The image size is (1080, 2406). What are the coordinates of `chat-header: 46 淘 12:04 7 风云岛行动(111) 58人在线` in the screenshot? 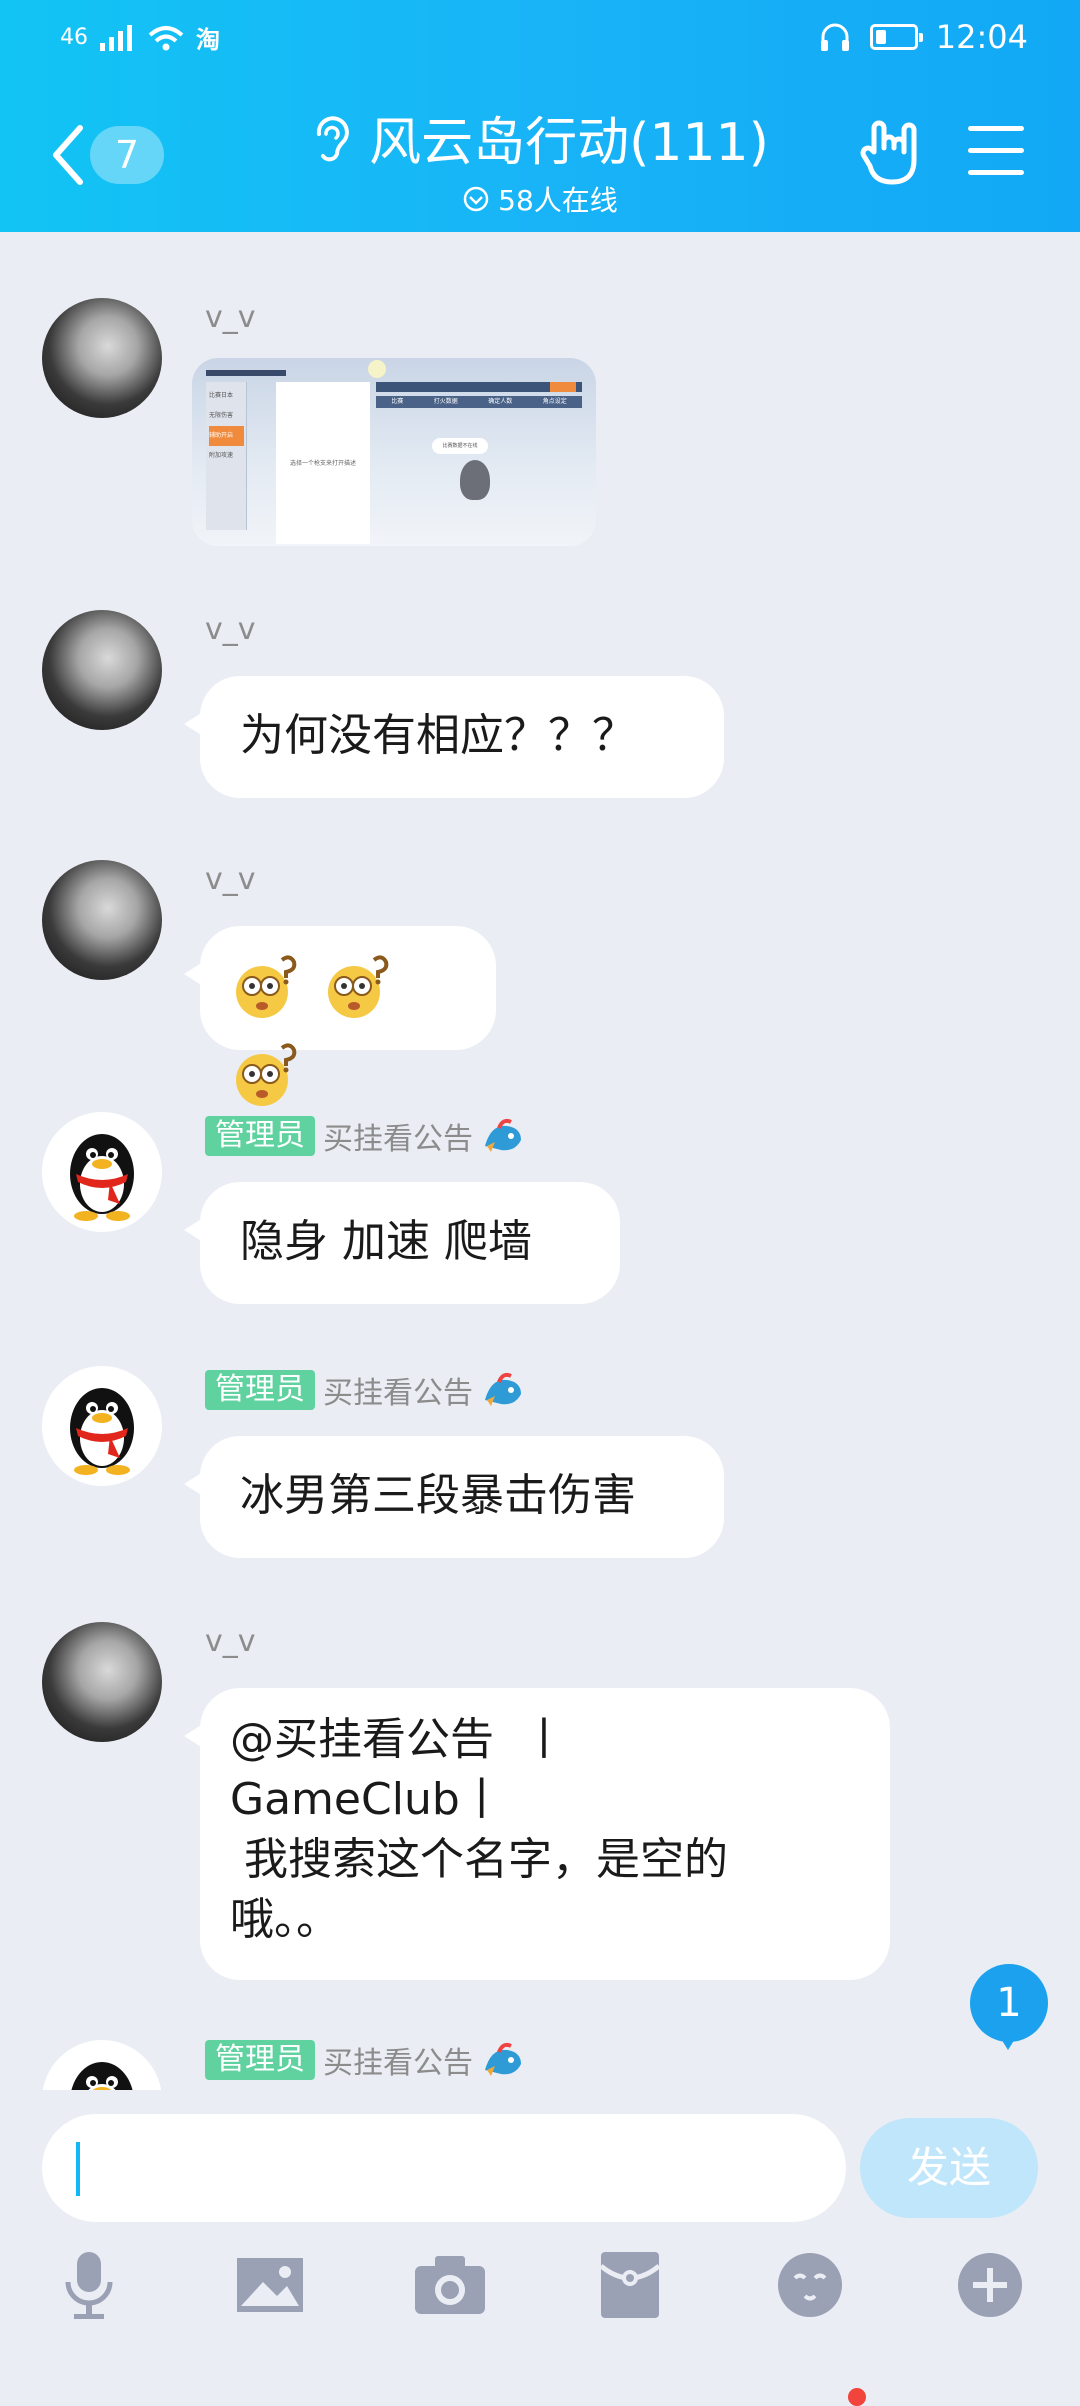 It's located at (540, 116).